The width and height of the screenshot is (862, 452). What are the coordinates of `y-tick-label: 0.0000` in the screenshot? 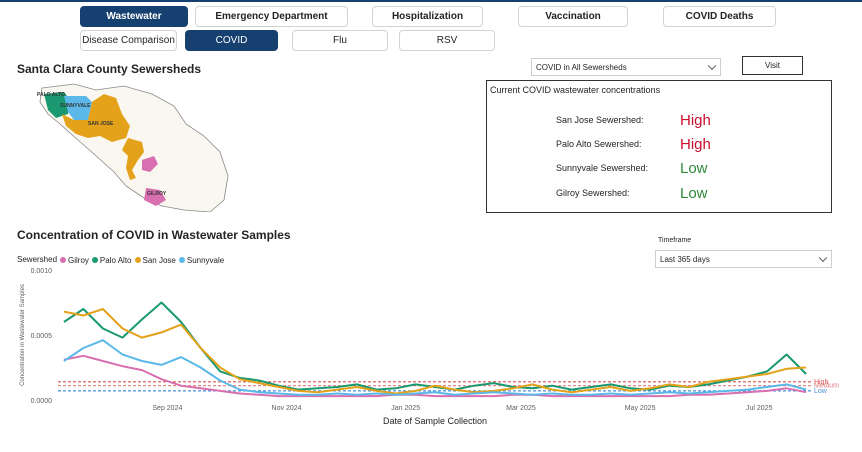 It's located at (42, 401).